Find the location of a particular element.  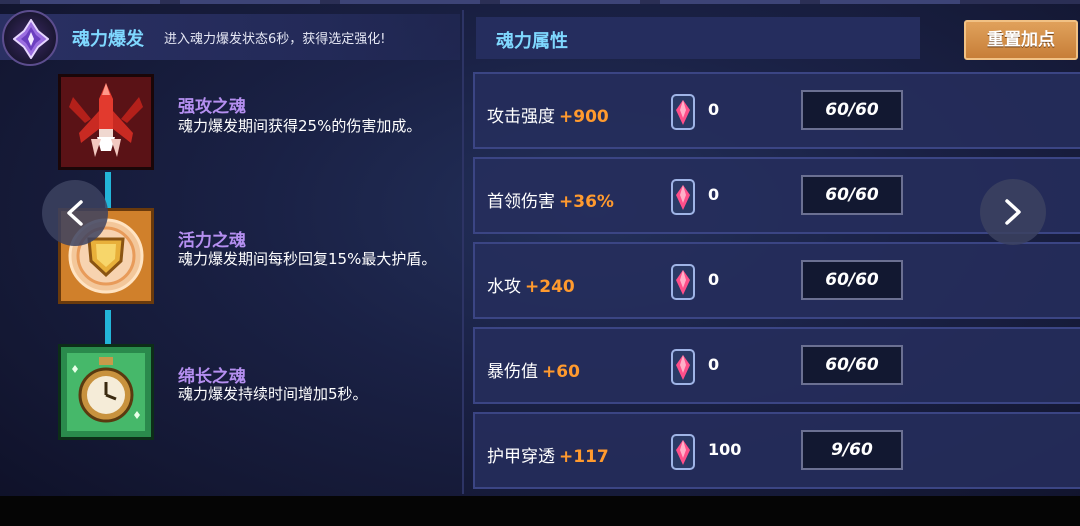

attribute-label: 首领伤害 +36% is located at coordinates (550, 199).